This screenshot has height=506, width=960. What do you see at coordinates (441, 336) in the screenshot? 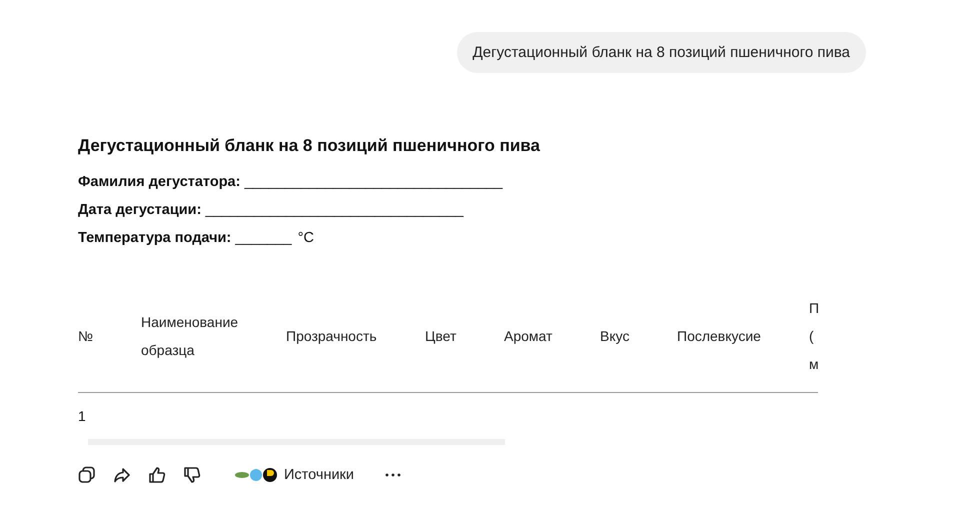
I see `column-header: Цвет` at bounding box center [441, 336].